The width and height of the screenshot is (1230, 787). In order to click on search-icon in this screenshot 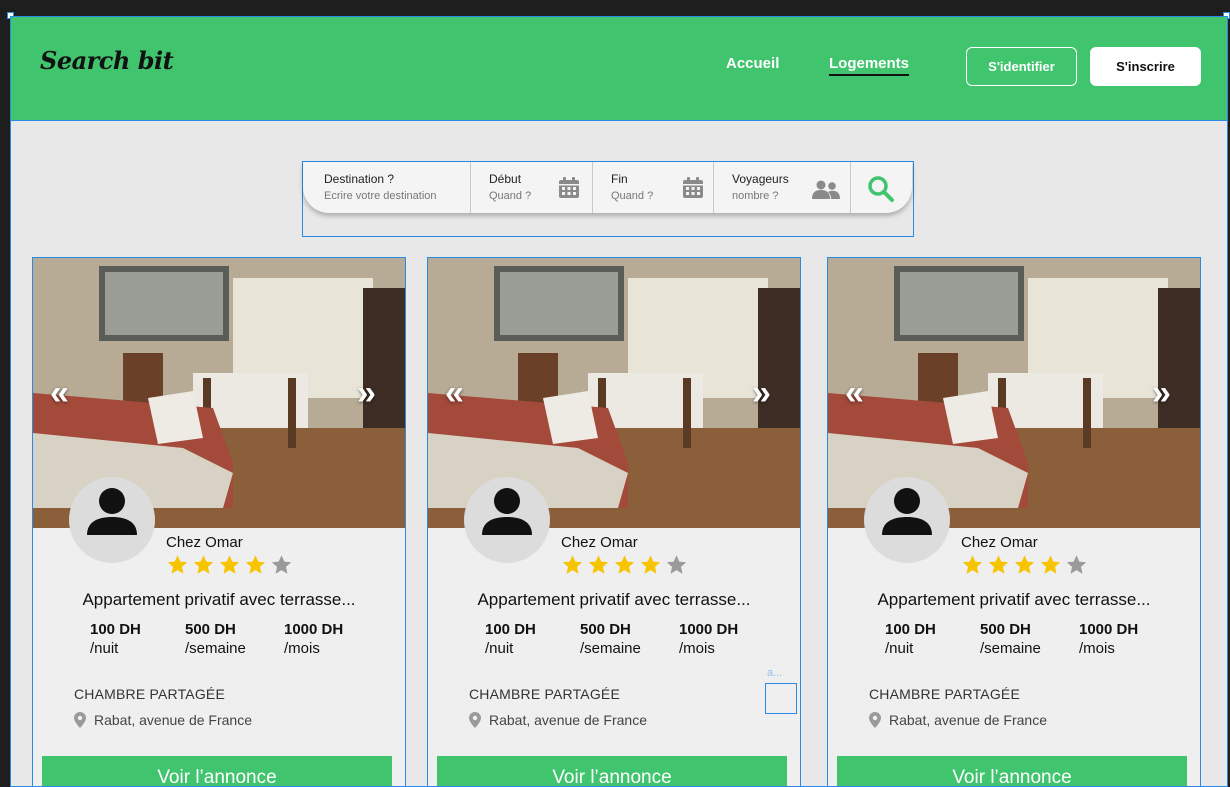, I will do `click(881, 189)`.